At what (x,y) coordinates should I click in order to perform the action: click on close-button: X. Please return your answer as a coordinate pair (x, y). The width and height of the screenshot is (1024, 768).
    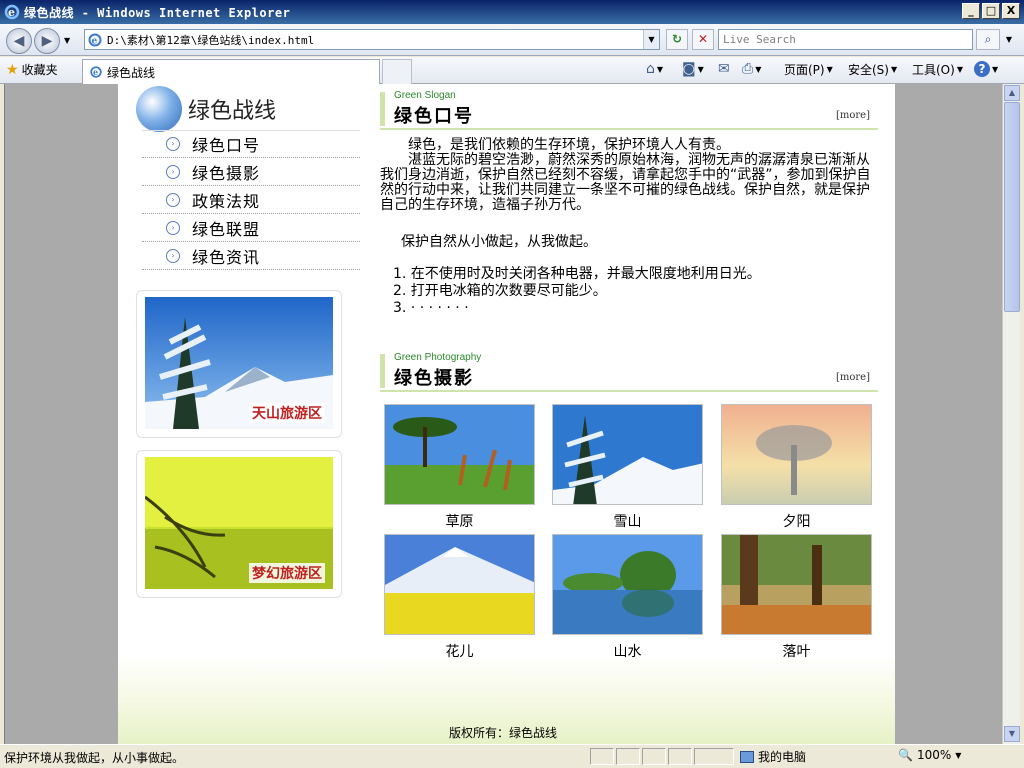
    Looking at the image, I should click on (1011, 11).